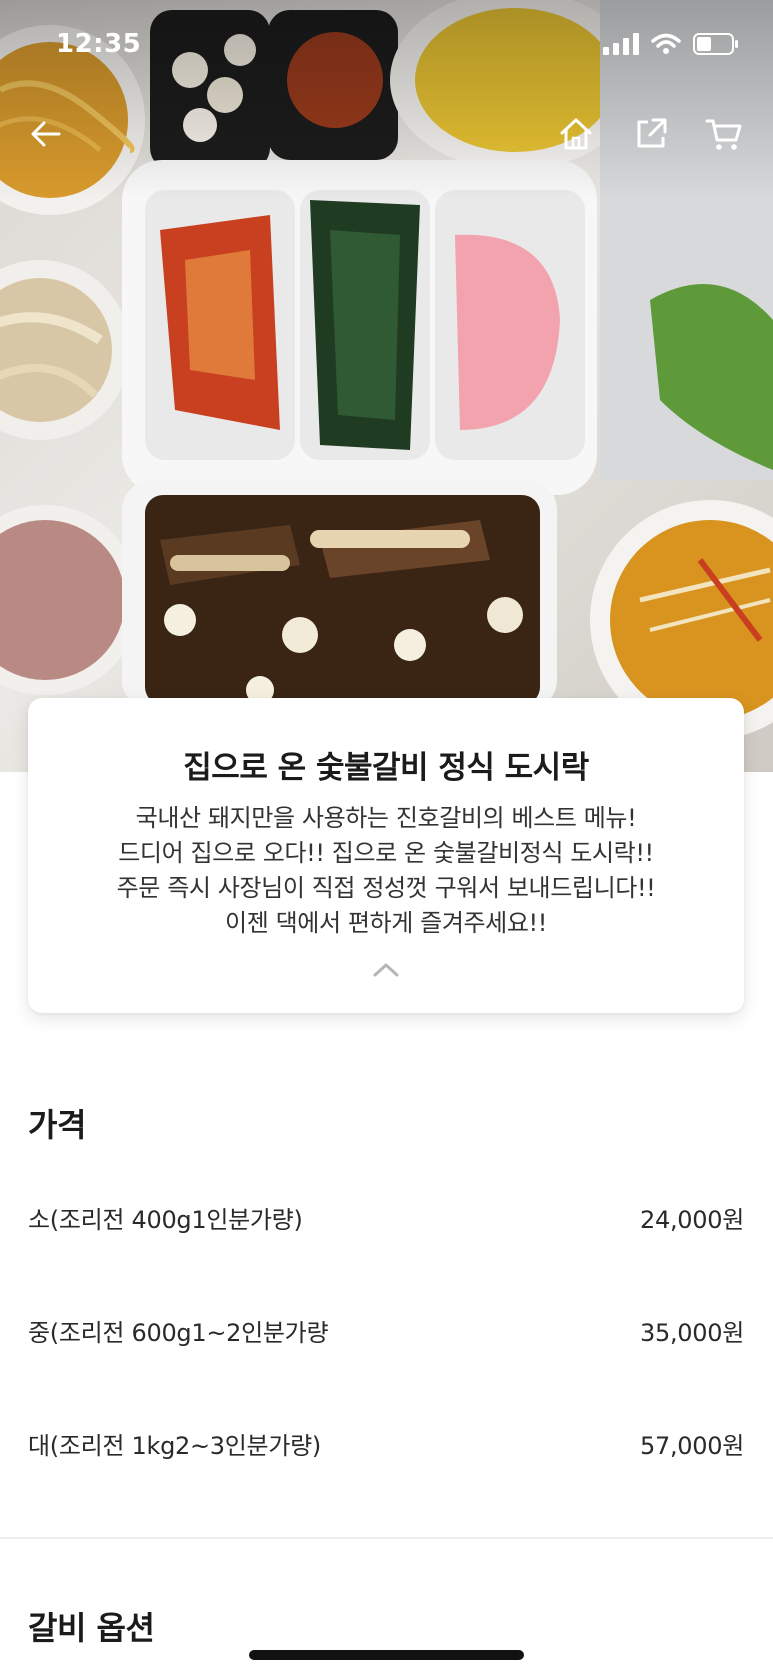  Describe the element at coordinates (692, 1219) in the screenshot. I see `price-option-price: 24,000원` at that location.